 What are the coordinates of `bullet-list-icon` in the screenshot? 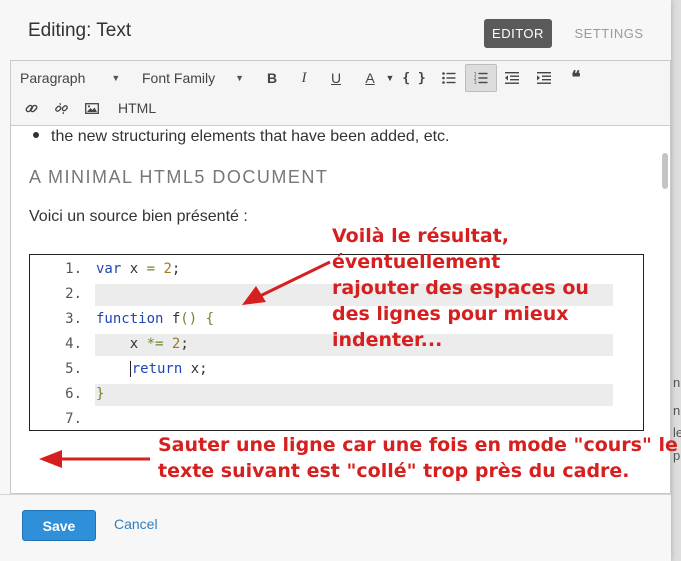 It's located at (449, 78).